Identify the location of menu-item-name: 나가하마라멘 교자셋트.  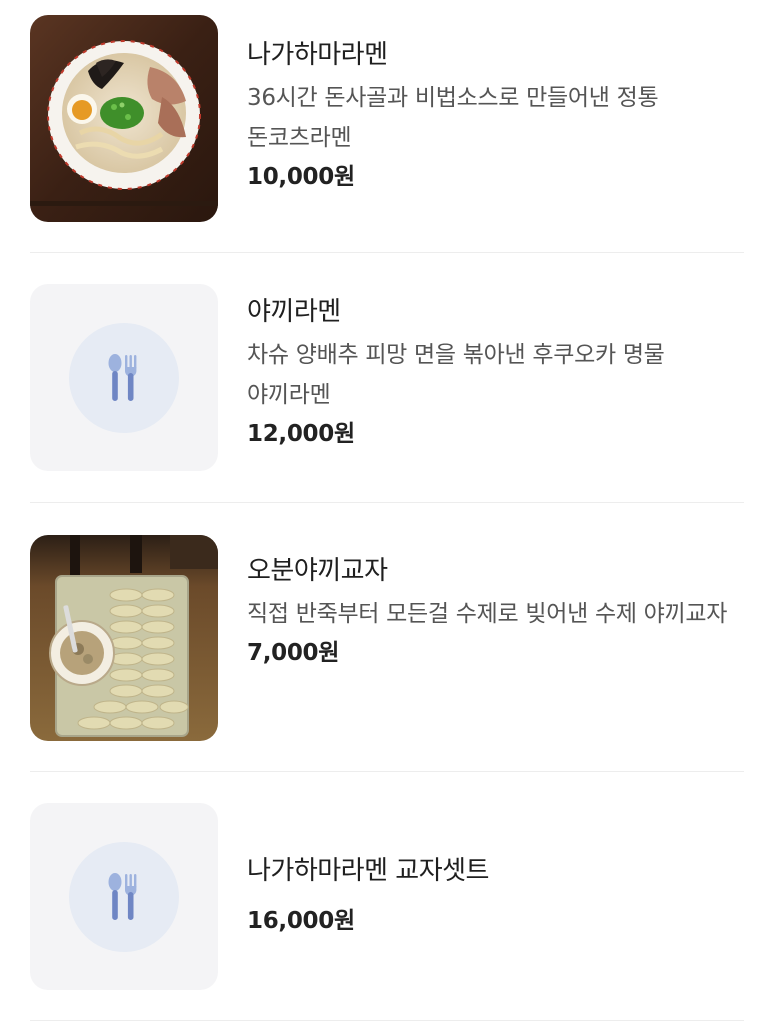
(368, 871).